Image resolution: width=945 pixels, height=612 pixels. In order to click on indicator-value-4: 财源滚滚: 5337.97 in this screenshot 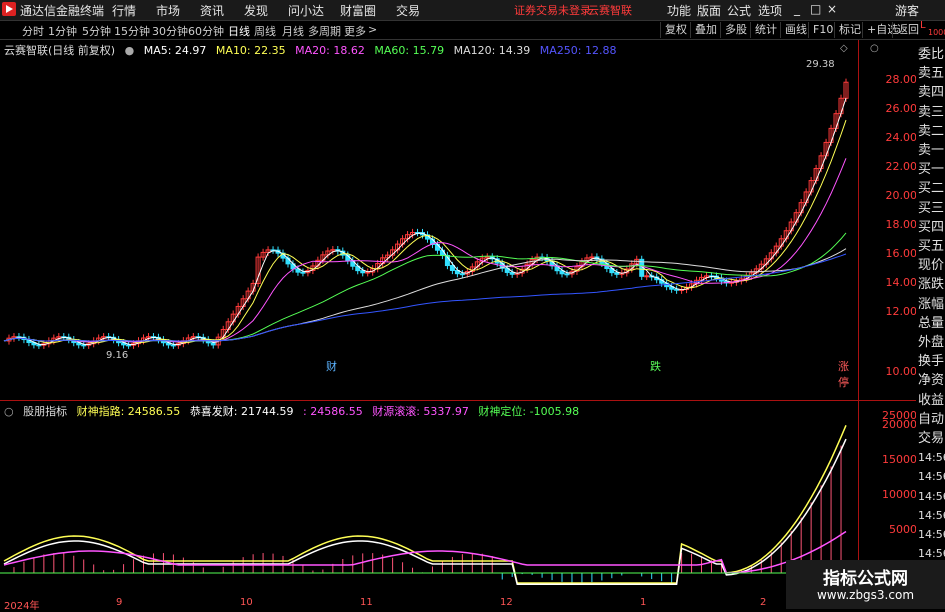, I will do `click(420, 411)`.